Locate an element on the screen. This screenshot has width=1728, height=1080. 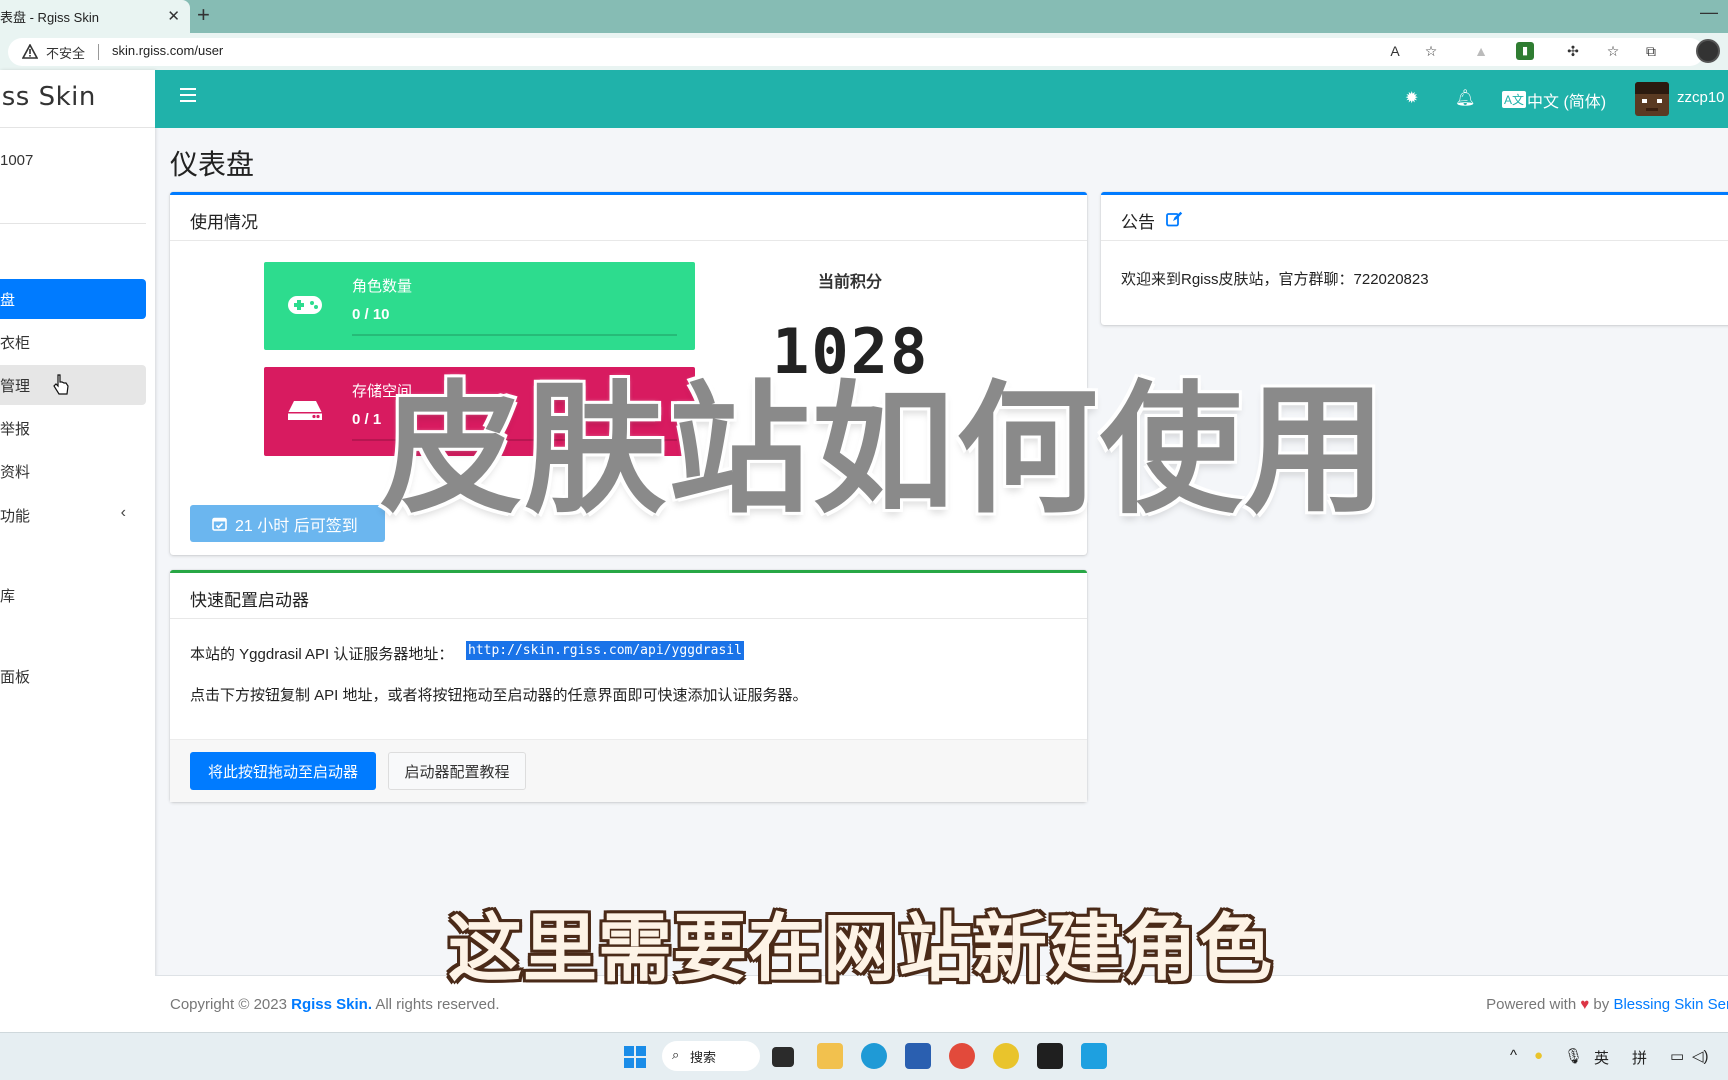
sidebar-item-label: 举报 is located at coordinates (15, 429).